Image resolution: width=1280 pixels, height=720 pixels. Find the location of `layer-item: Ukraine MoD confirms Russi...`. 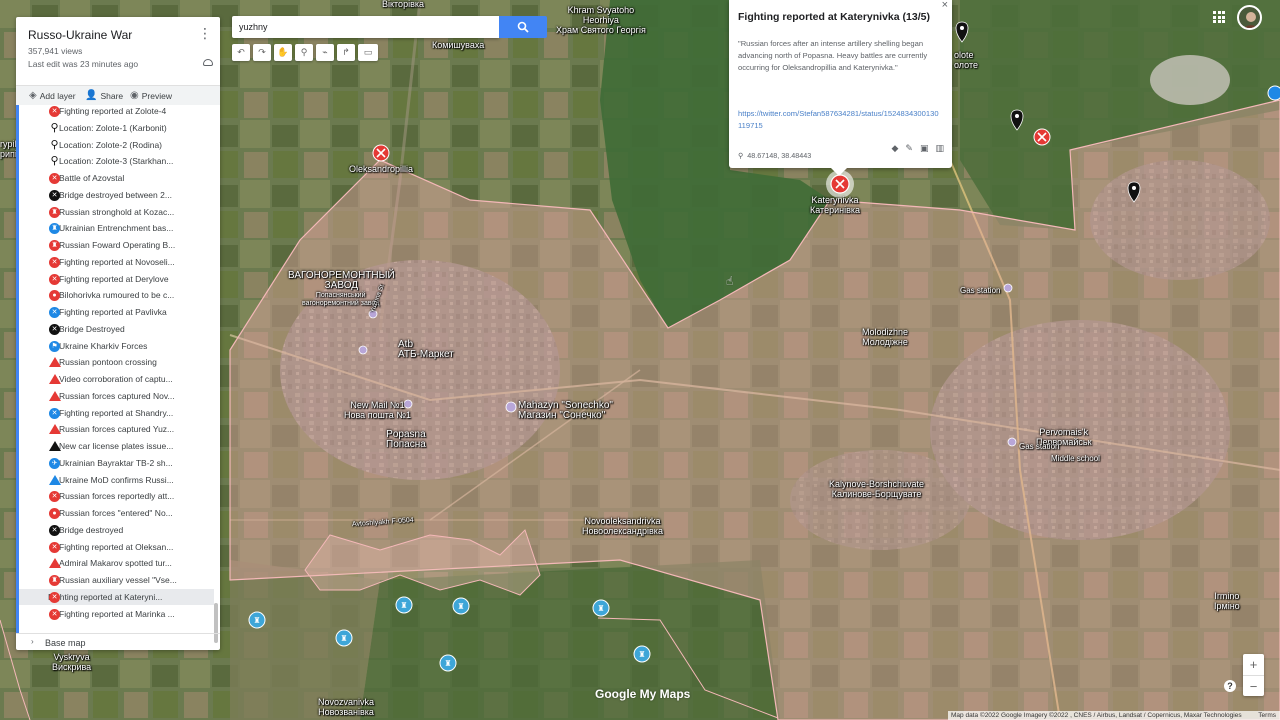

layer-item: Ukraine MoD confirms Russi... is located at coordinates (130, 480).